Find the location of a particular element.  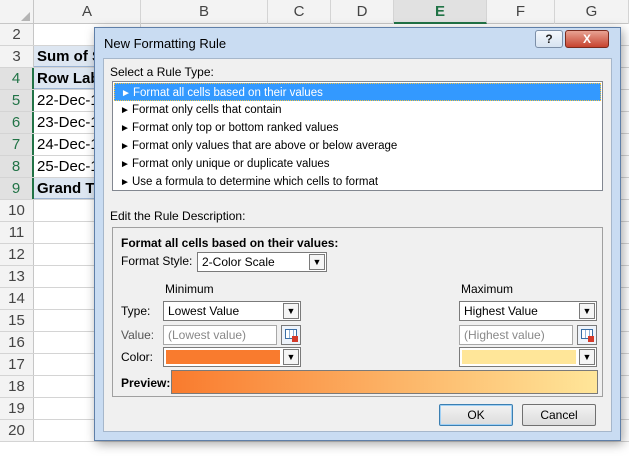

rule-type-item: ► Format all cells based on their values is located at coordinates (357, 92).